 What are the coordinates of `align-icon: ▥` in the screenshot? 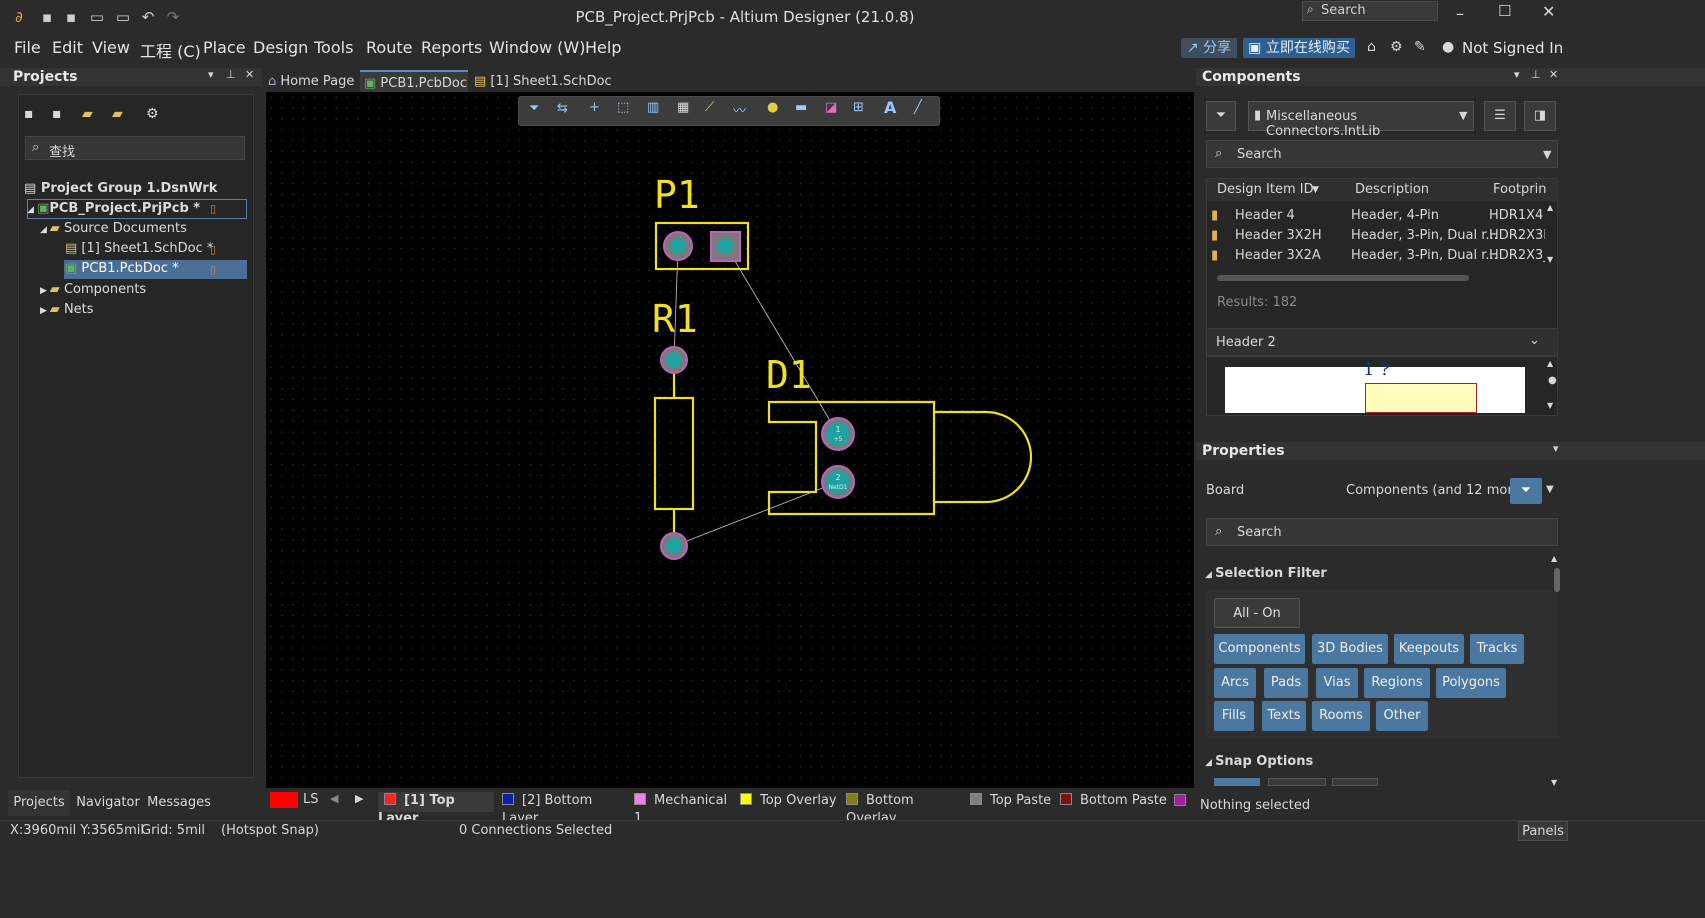 It's located at (653, 107).